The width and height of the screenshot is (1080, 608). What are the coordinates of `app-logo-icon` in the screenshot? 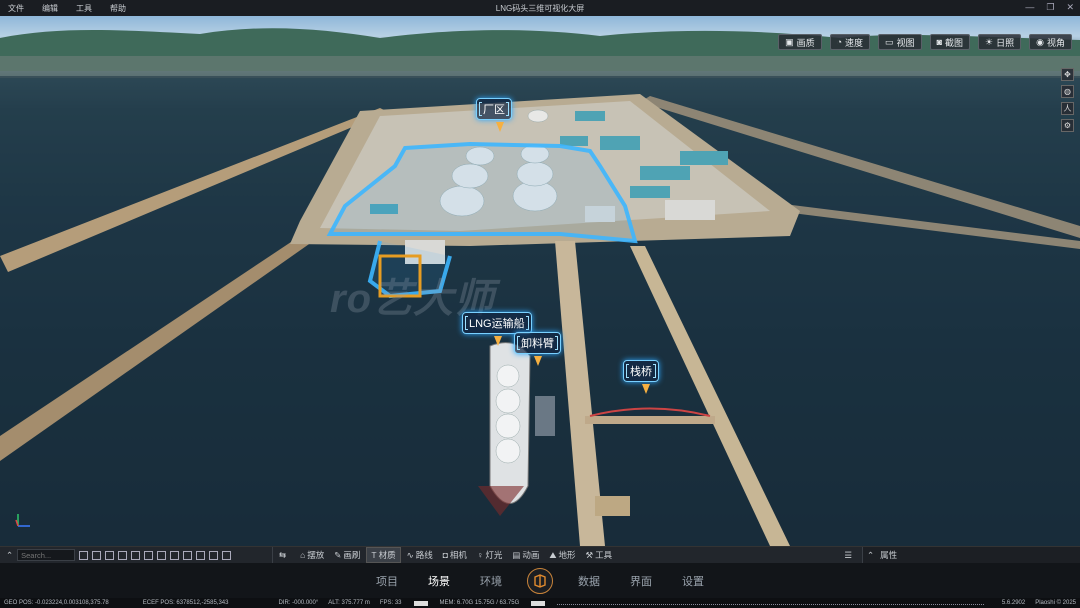 It's located at (540, 580).